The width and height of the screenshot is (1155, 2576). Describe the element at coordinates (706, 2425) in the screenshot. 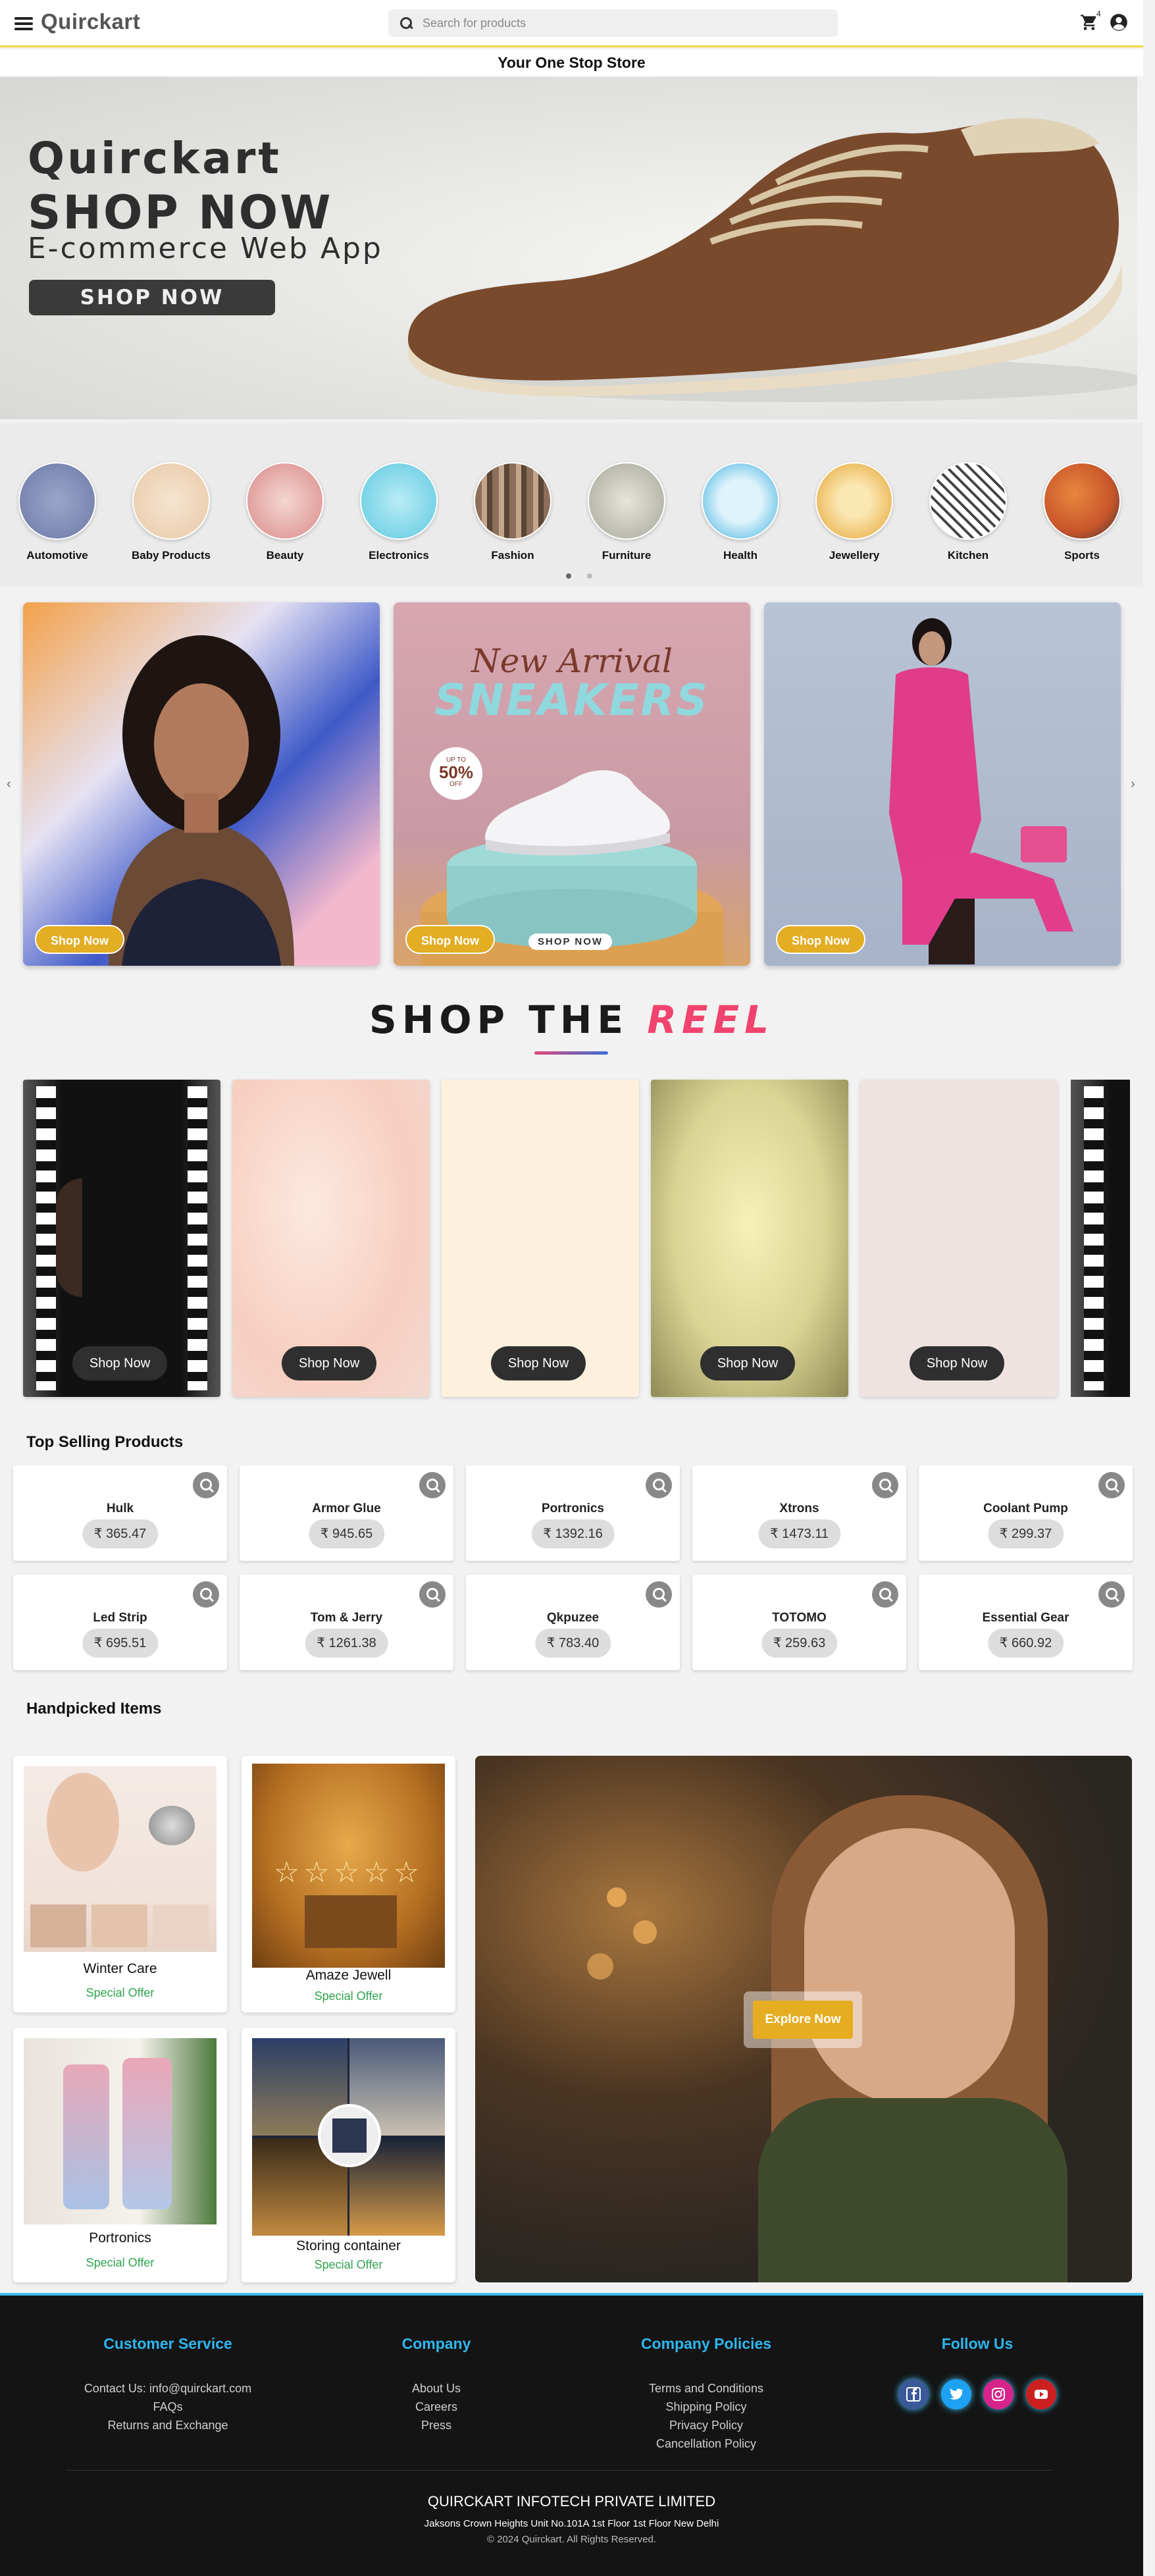

I see `footer-link-privacy: Privacy Policy` at that location.